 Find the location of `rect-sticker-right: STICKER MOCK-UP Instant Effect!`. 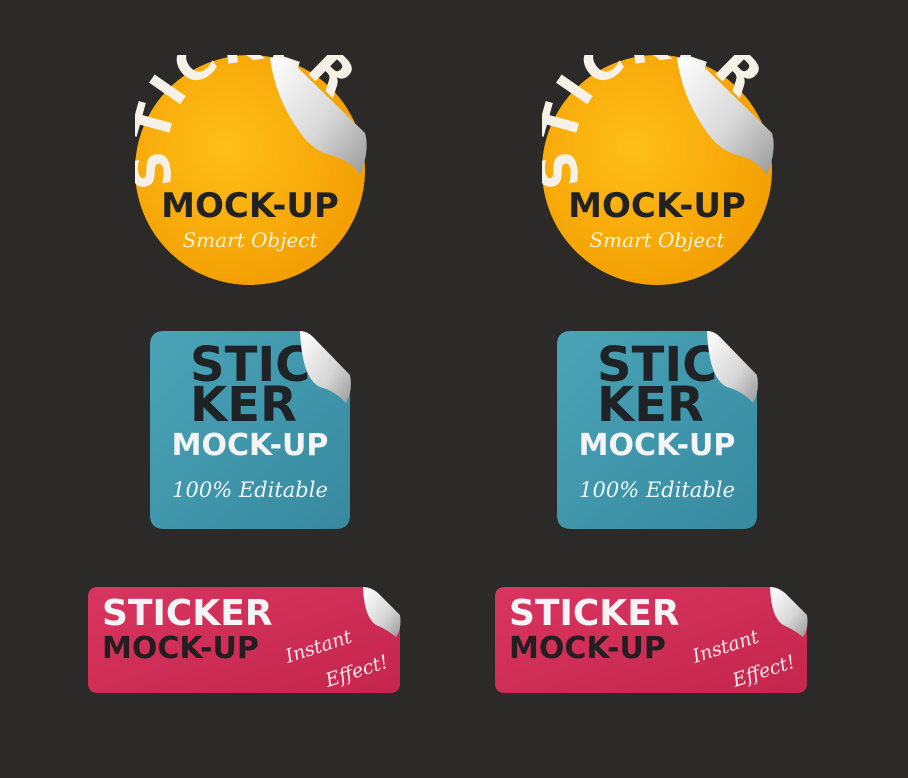

rect-sticker-right: STICKER MOCK-UP Instant Effect! is located at coordinates (651, 640).